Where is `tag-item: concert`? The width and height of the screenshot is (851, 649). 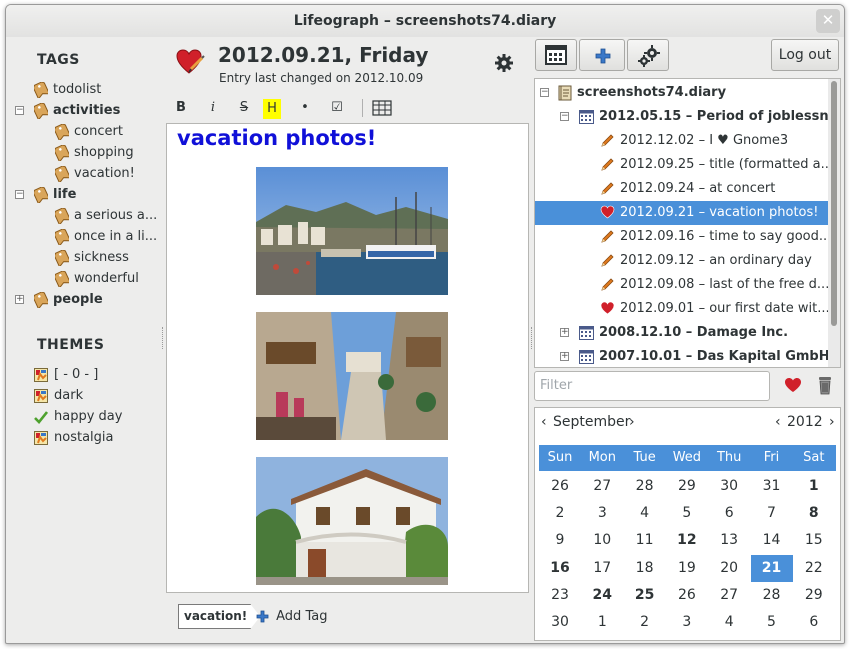
tag-item: concert is located at coordinates (89, 131).